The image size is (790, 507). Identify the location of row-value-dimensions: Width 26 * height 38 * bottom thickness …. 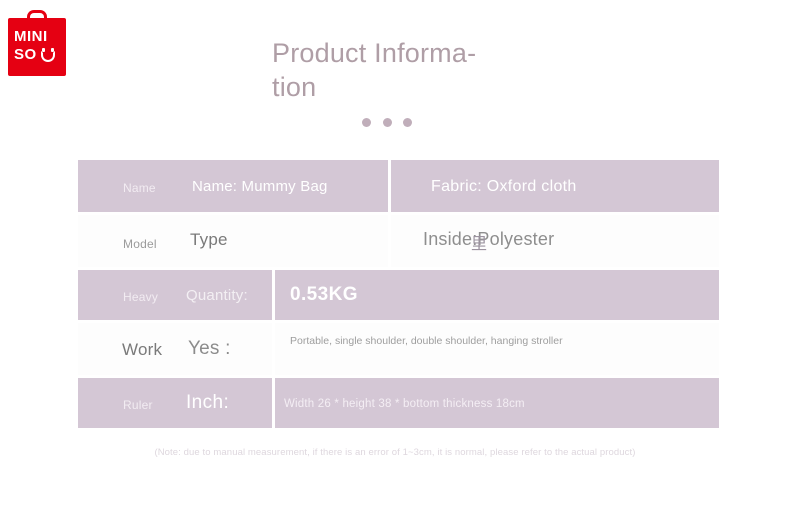
(404, 404).